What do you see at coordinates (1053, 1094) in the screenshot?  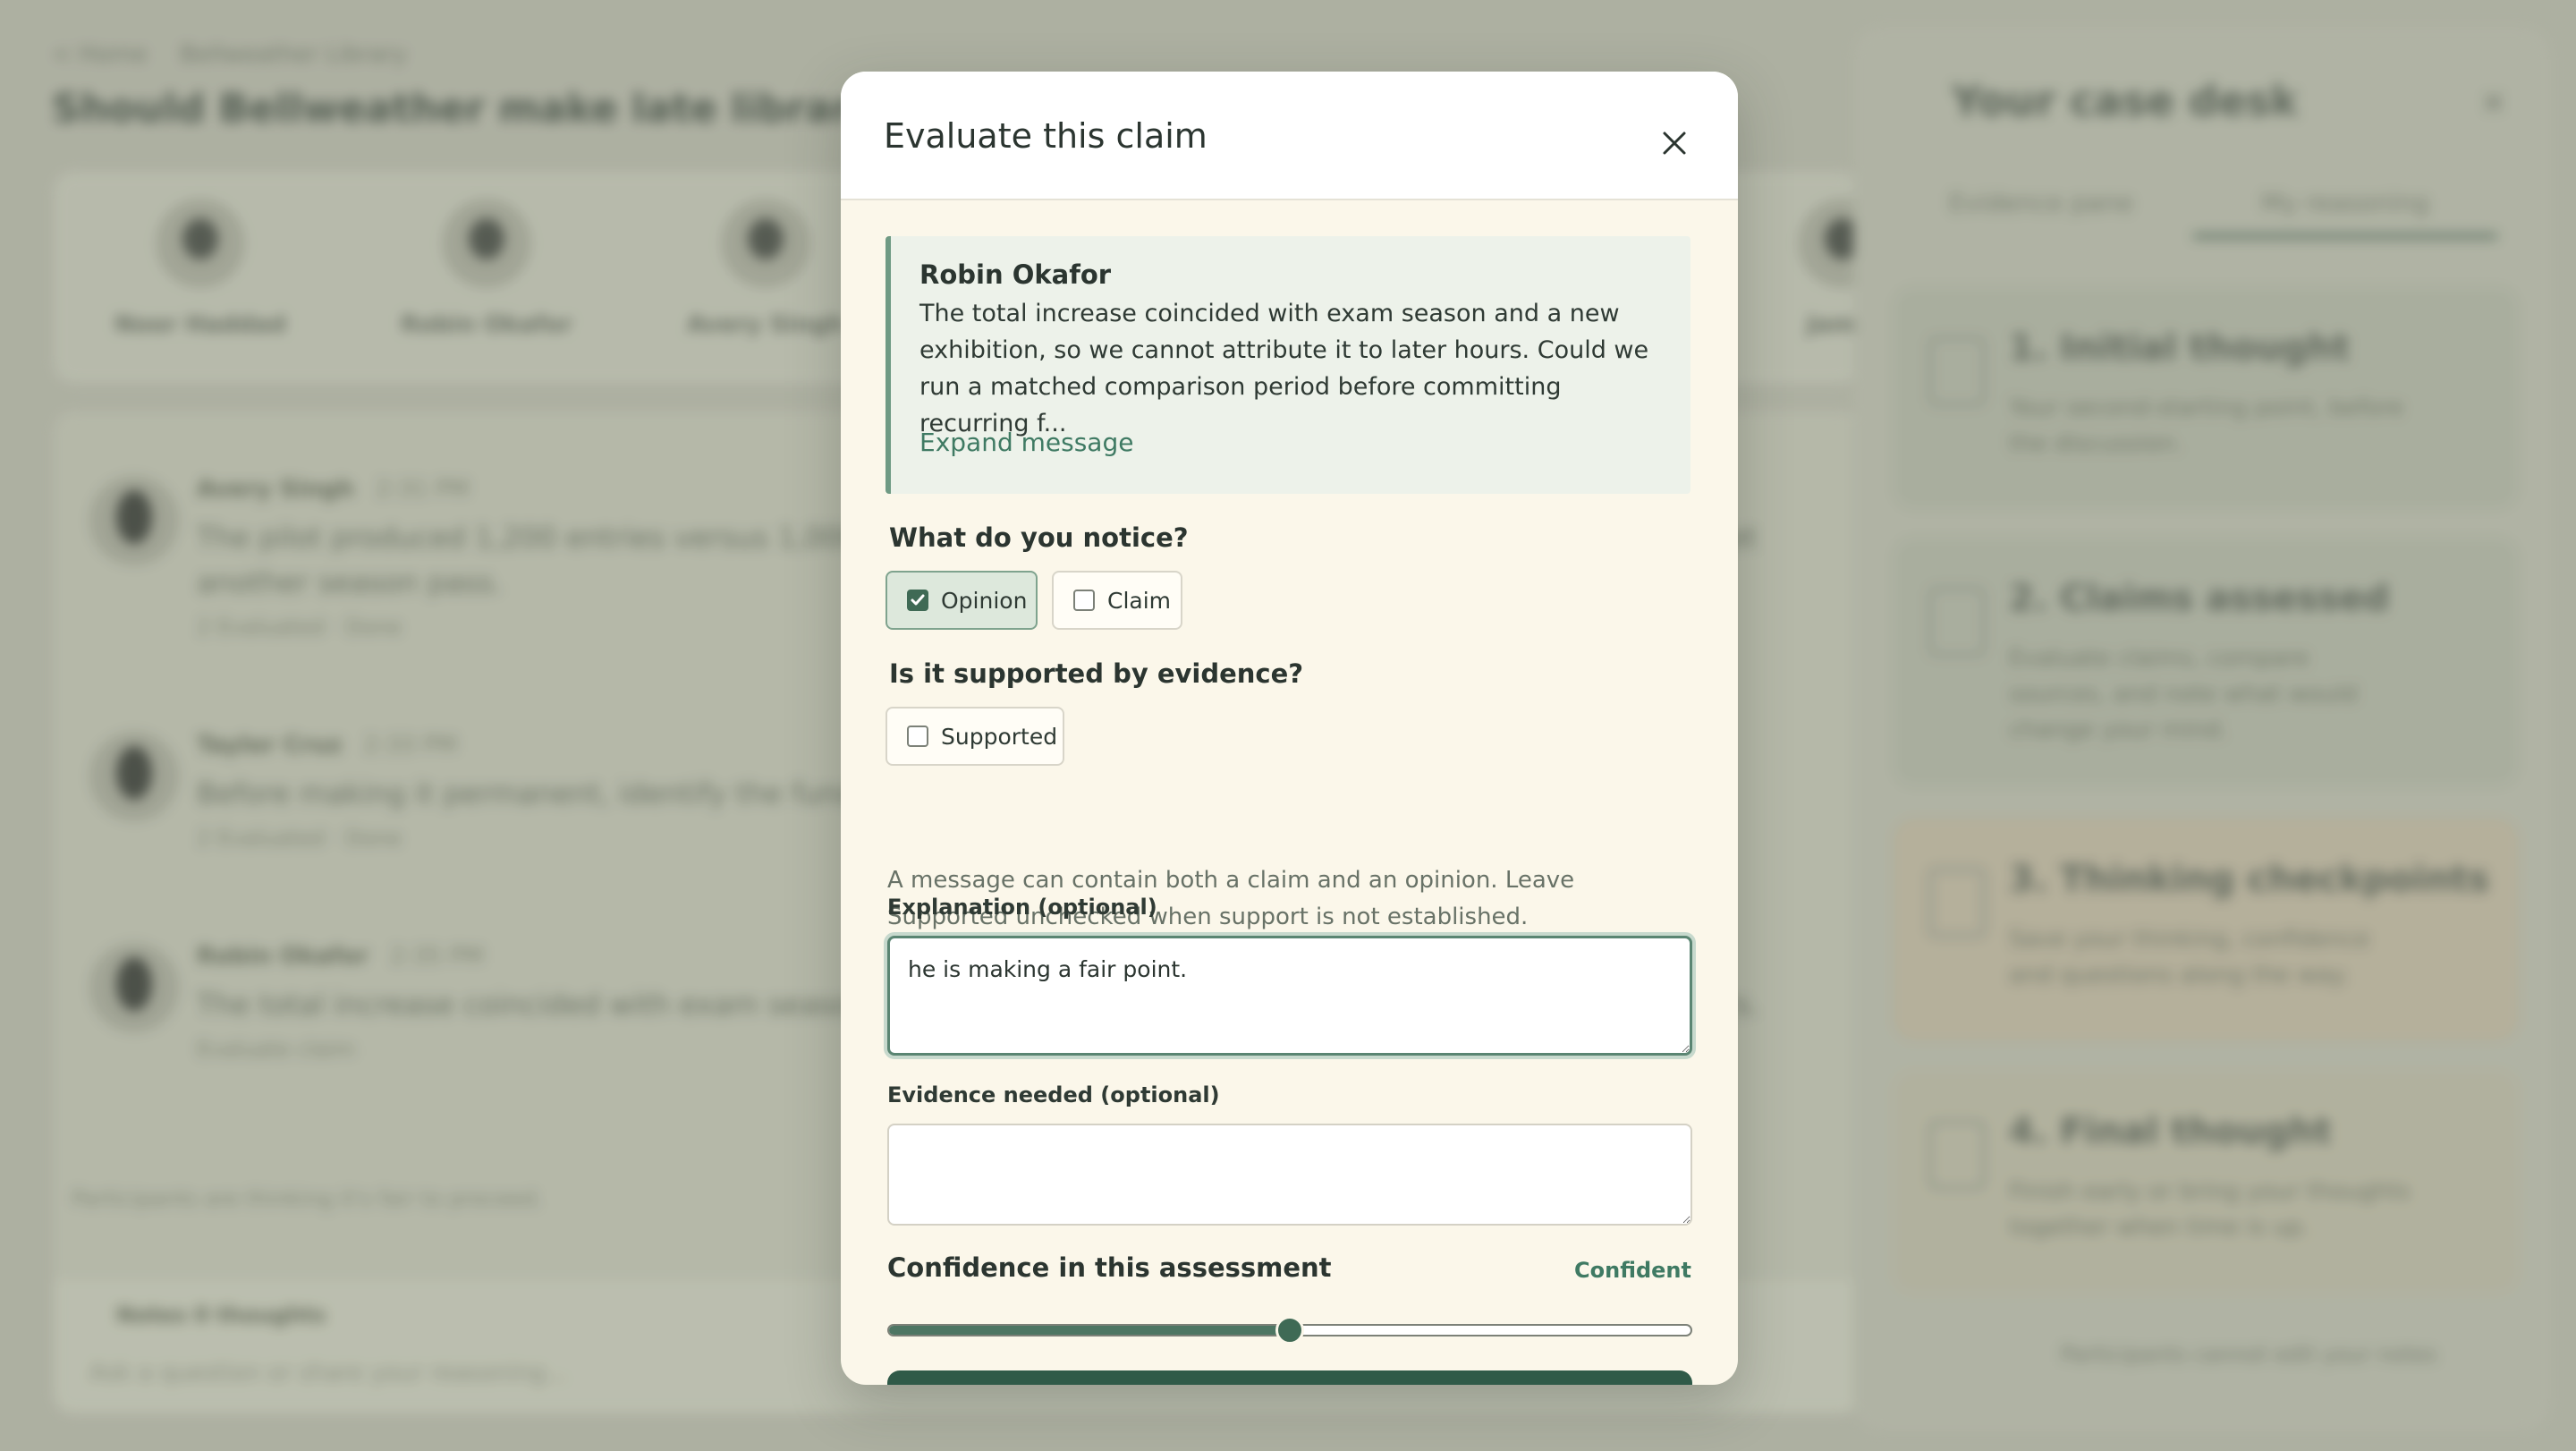 I see `evidence-label: Evidence needed (optional)` at bounding box center [1053, 1094].